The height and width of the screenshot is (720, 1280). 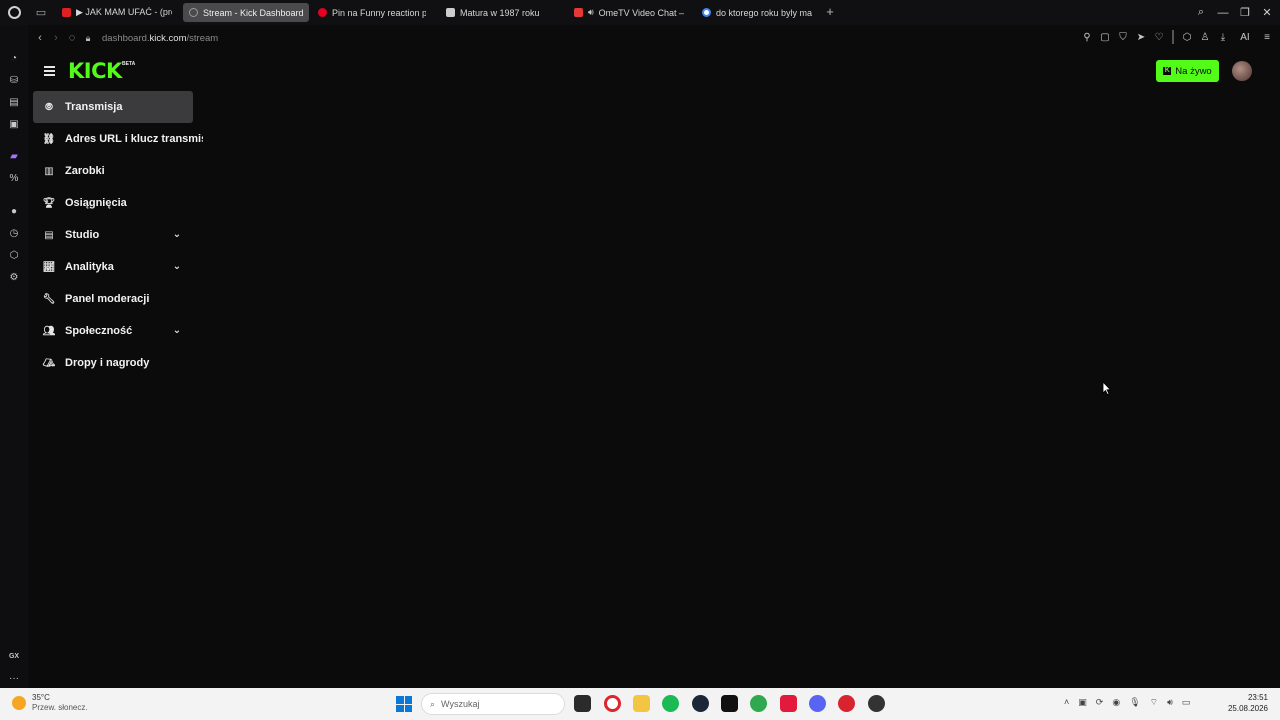 I want to click on file-explorer-icon, so click(x=641, y=703).